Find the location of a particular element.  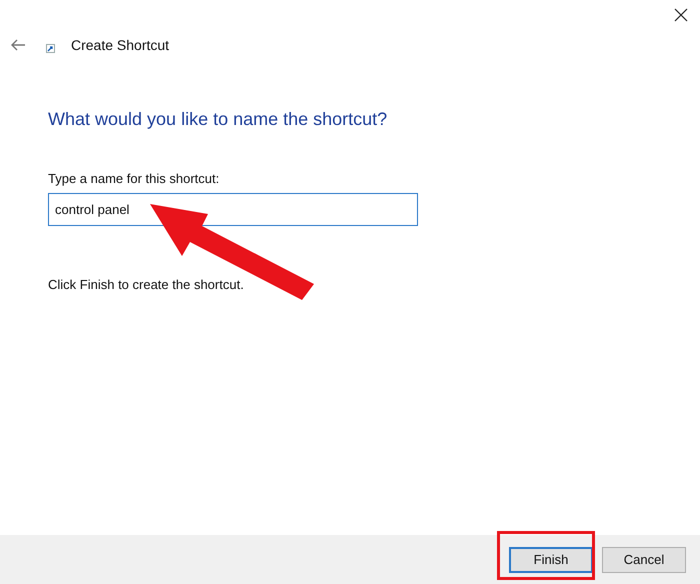

back-arrow-icon is located at coordinates (18, 45).